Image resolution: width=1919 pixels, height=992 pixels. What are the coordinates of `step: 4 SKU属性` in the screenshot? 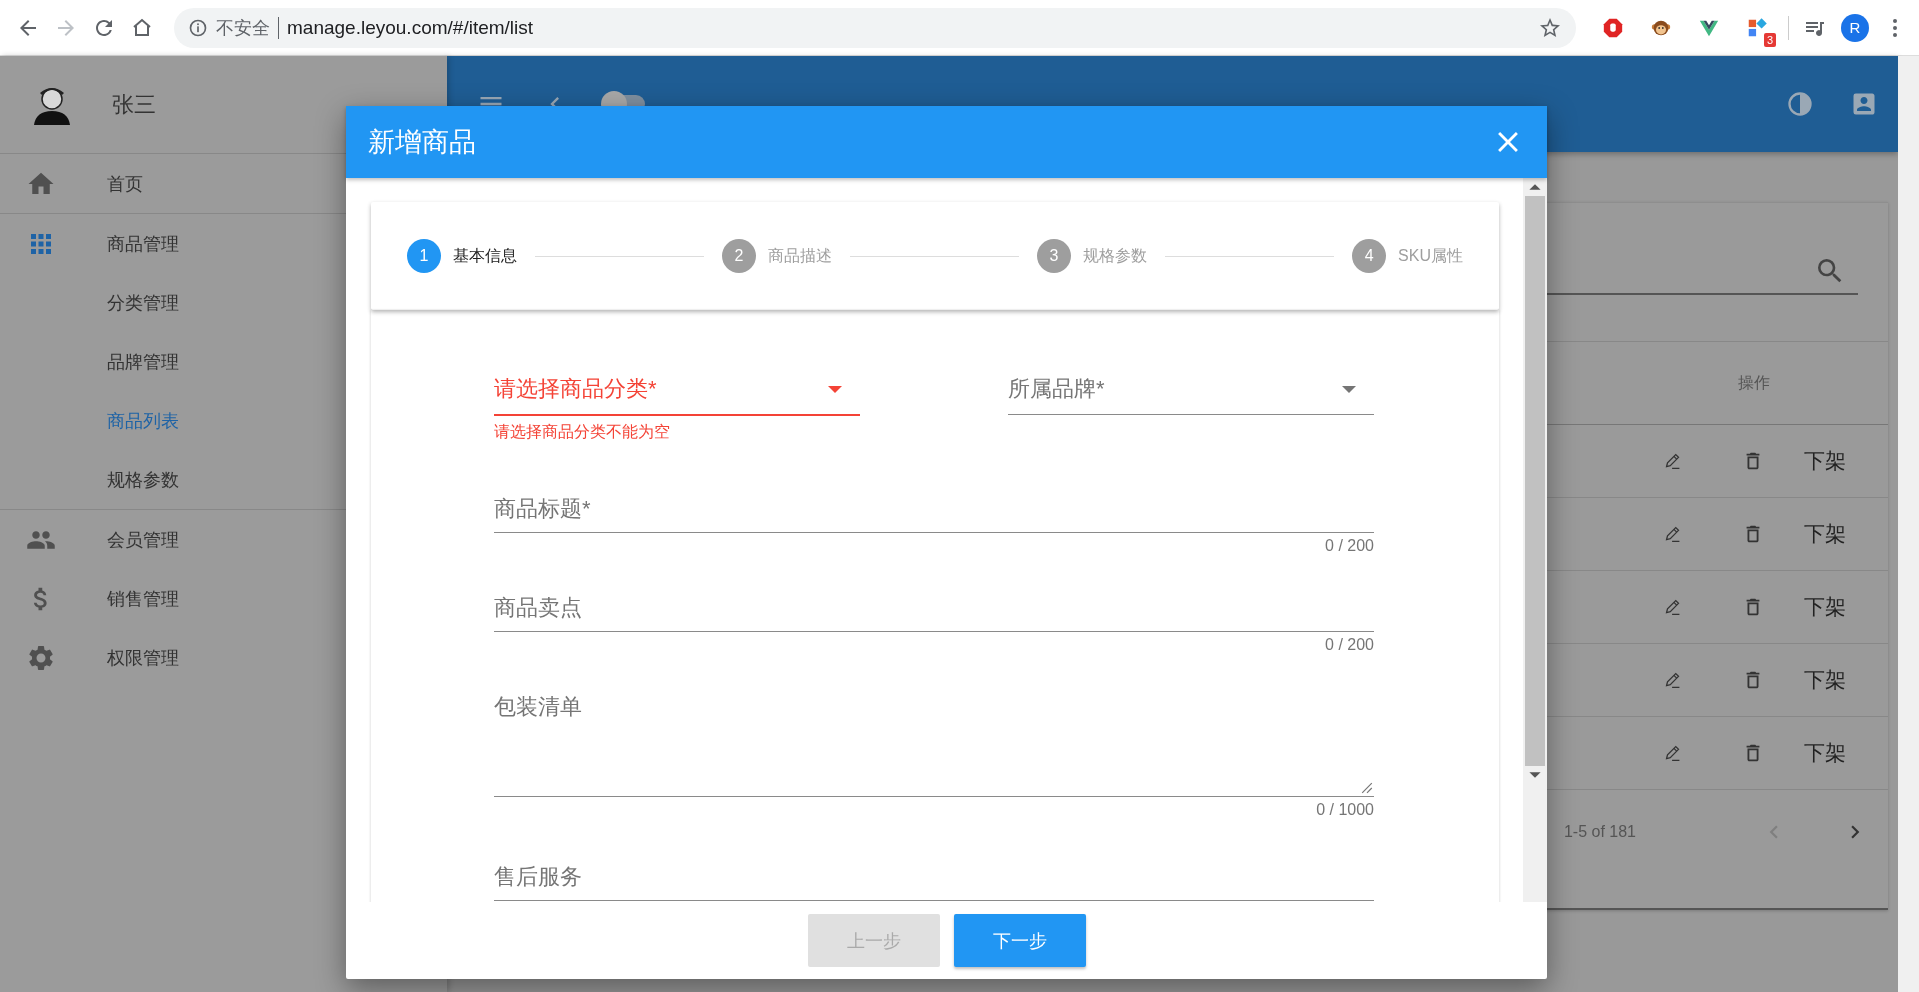 It's located at (1407, 256).